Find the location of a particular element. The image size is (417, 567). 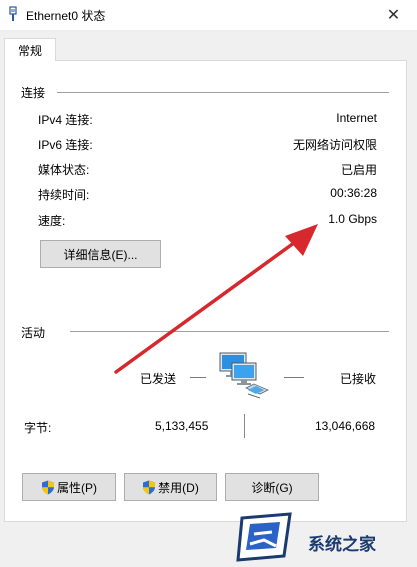

tab-general: 常规 is located at coordinates (30, 49).